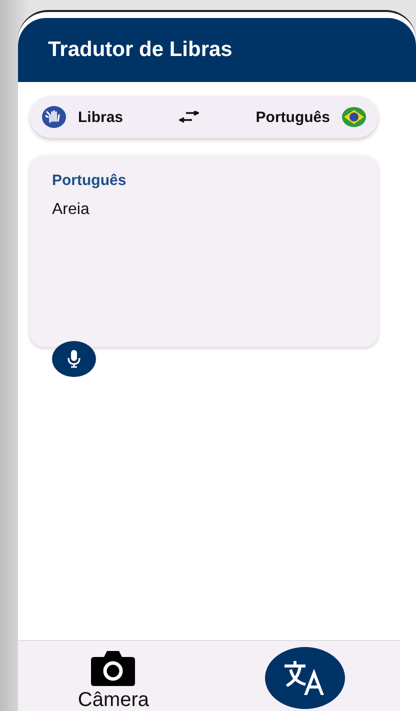  I want to click on microphone-button, so click(74, 359).